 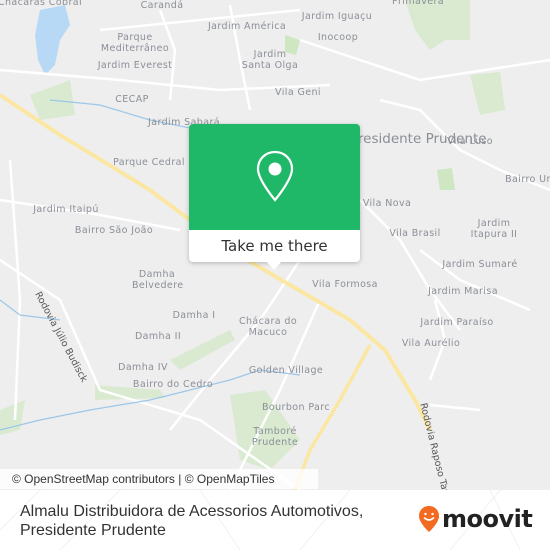 What do you see at coordinates (296, 407) in the screenshot?
I see `map-label: Bourbon Parc` at bounding box center [296, 407].